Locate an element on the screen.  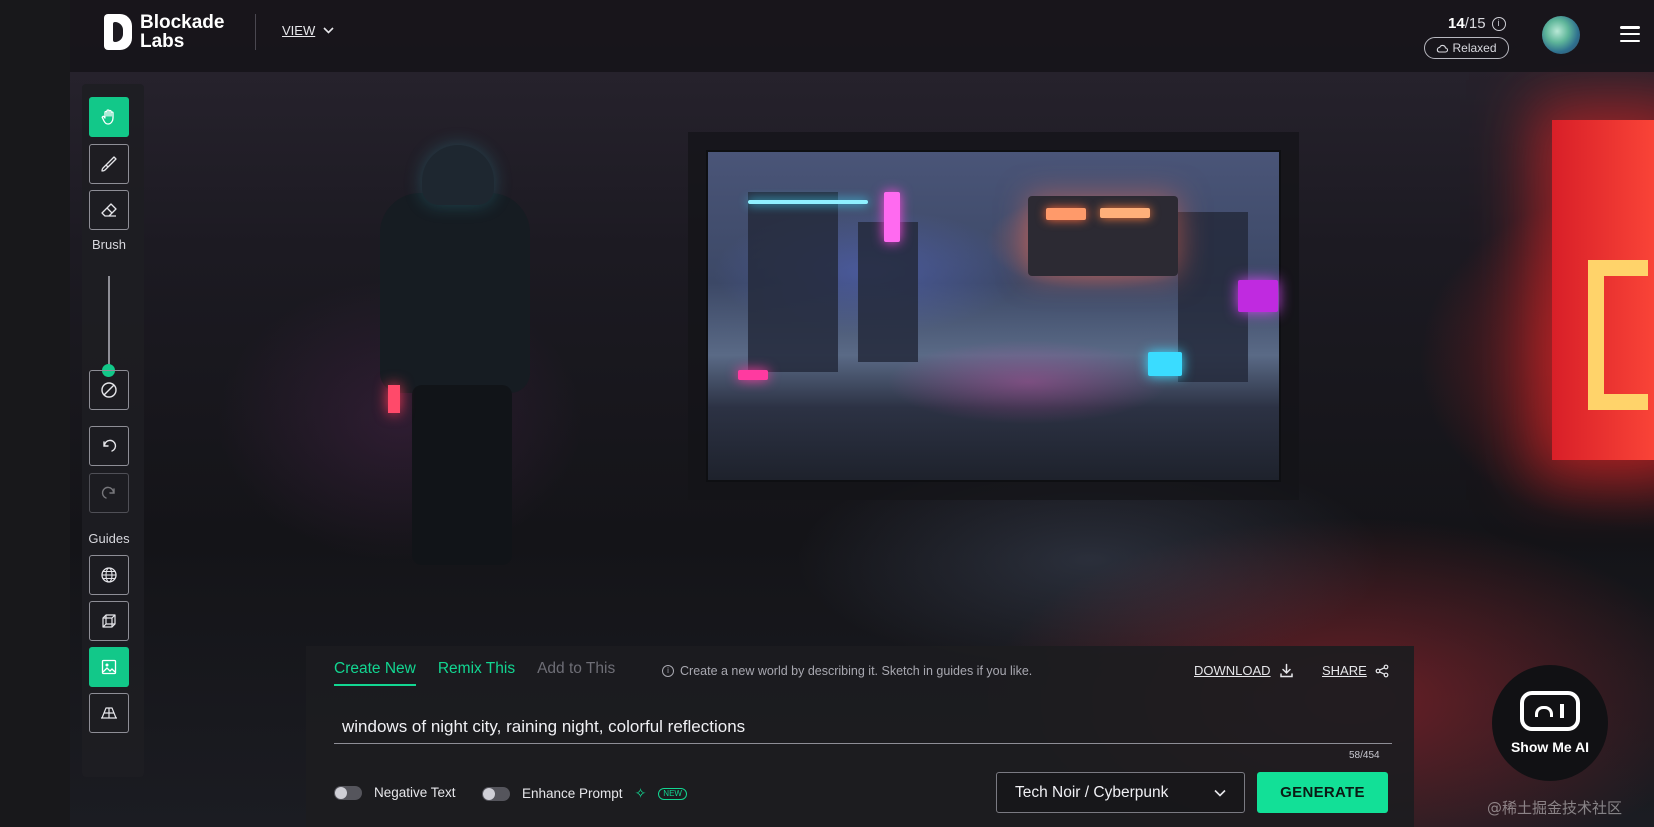
style-select: Tech Noir / Cyberpunk is located at coordinates (1120, 792).